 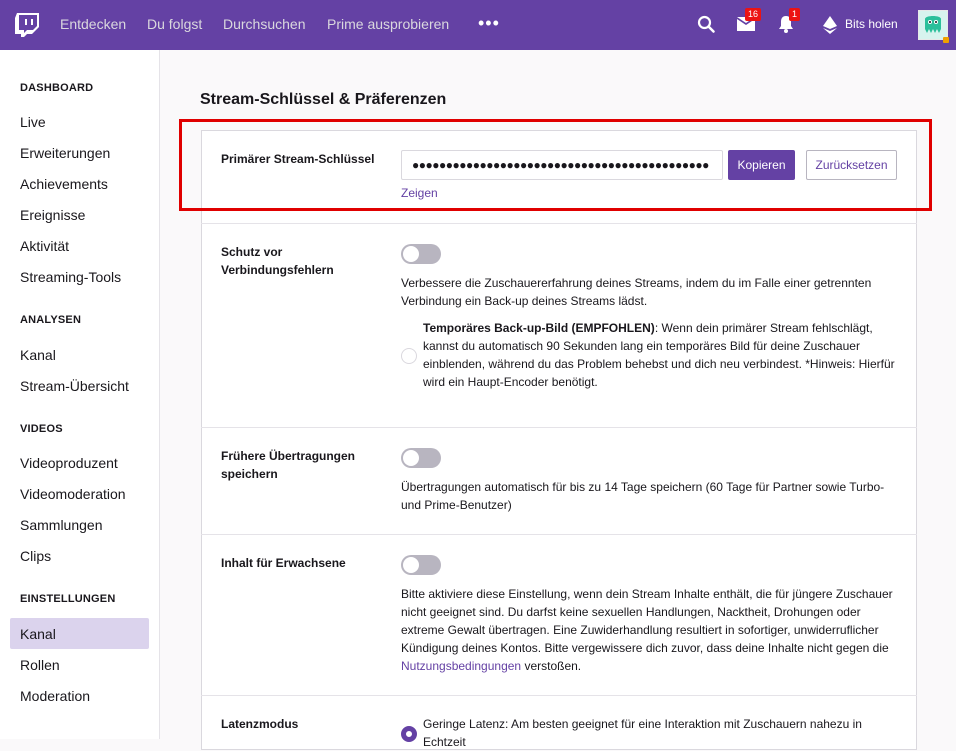 I want to click on terms-of-service-link: Nutzungsbedingungen, so click(x=461, y=666).